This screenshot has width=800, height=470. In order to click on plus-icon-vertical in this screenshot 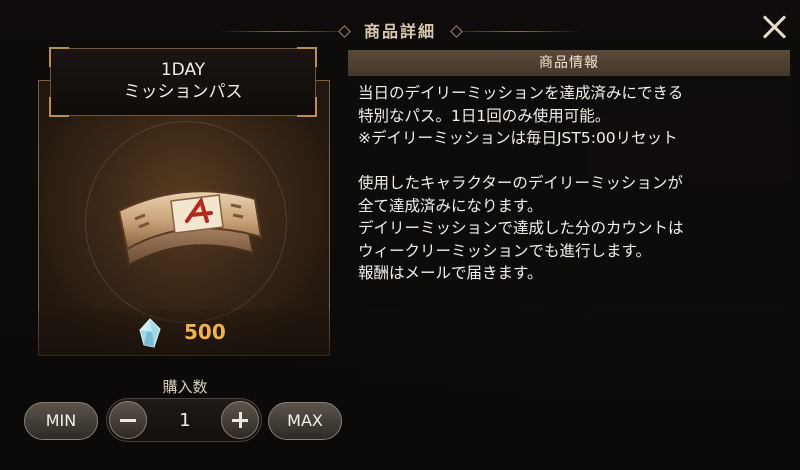, I will do `click(240, 420)`.